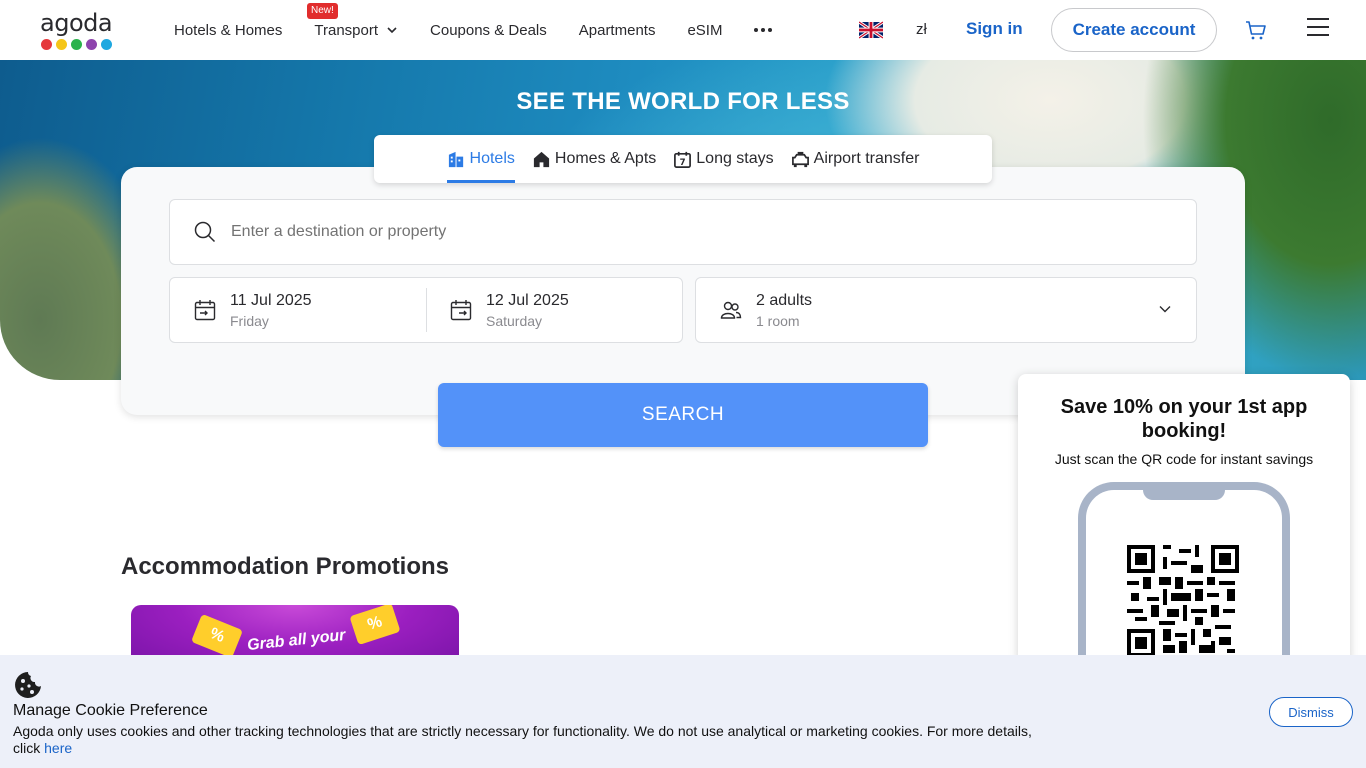  What do you see at coordinates (271, 310) in the screenshot?
I see `checkin-text: 11 Jul 2025 Friday` at bounding box center [271, 310].